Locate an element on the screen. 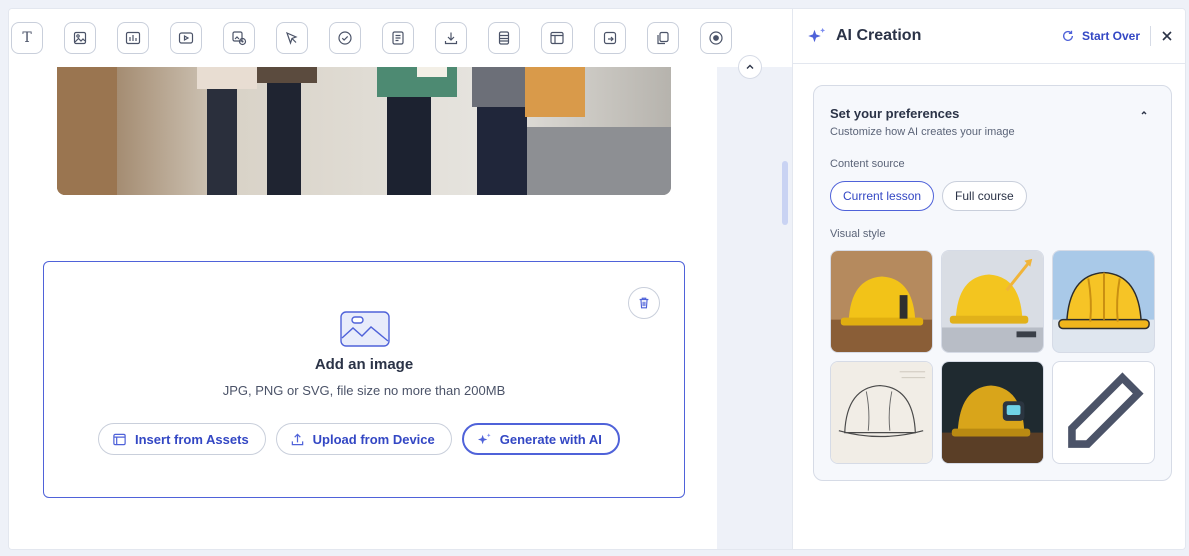  generate-with-ai-label: Generate with AI is located at coordinates (550, 439).